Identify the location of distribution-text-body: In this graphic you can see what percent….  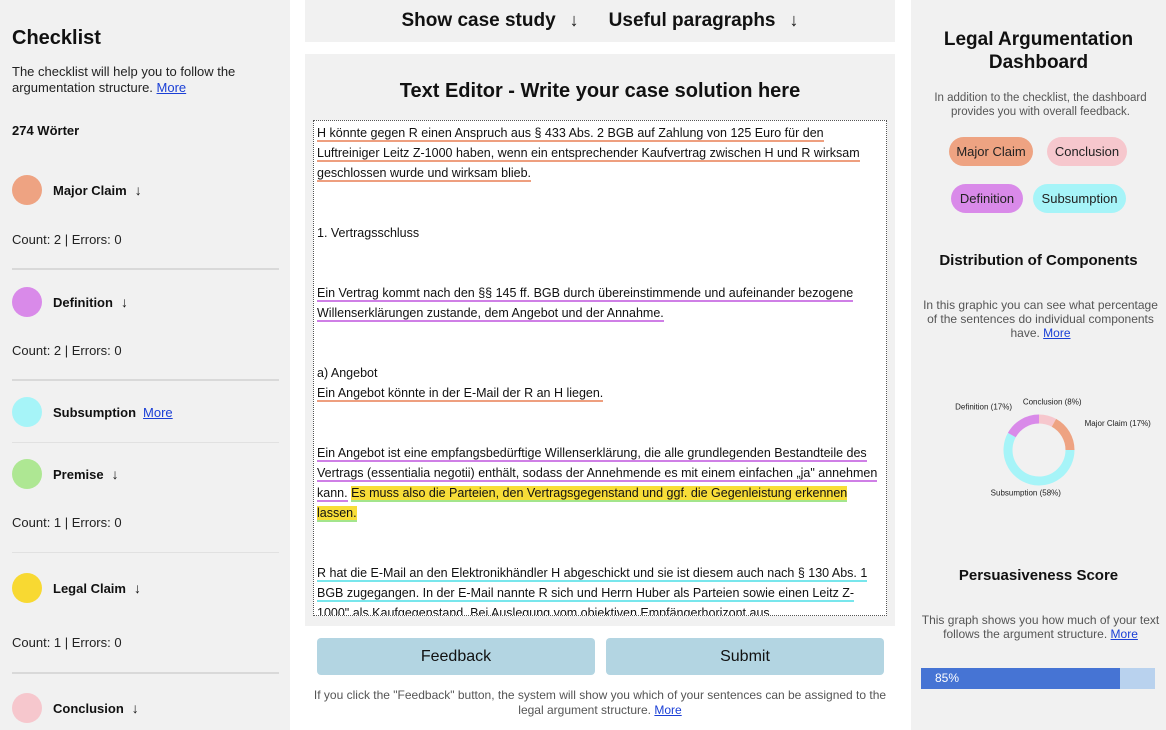
(1040, 319).